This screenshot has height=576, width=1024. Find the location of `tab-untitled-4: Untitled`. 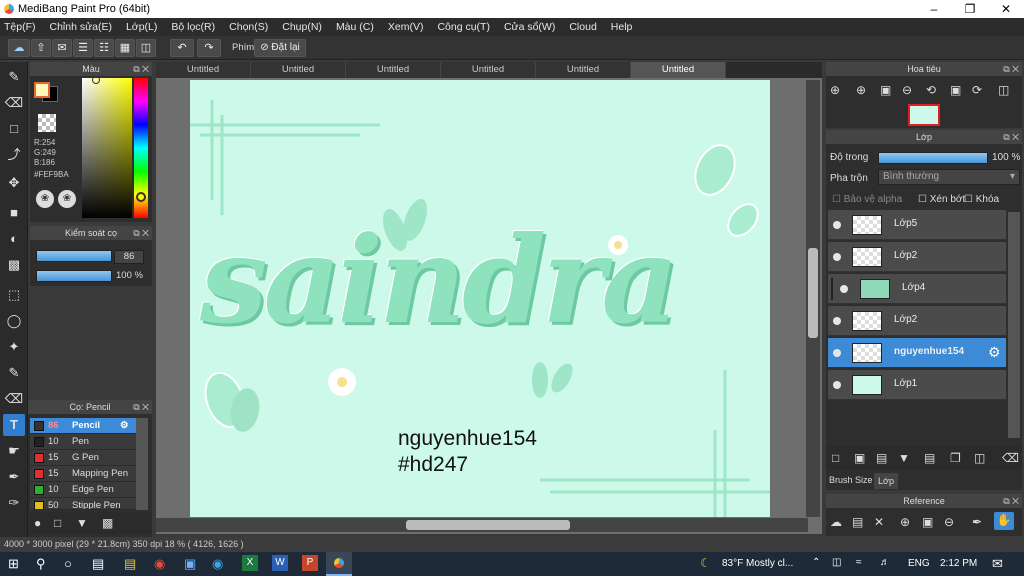

tab-untitled-4: Untitled is located at coordinates (488, 70).